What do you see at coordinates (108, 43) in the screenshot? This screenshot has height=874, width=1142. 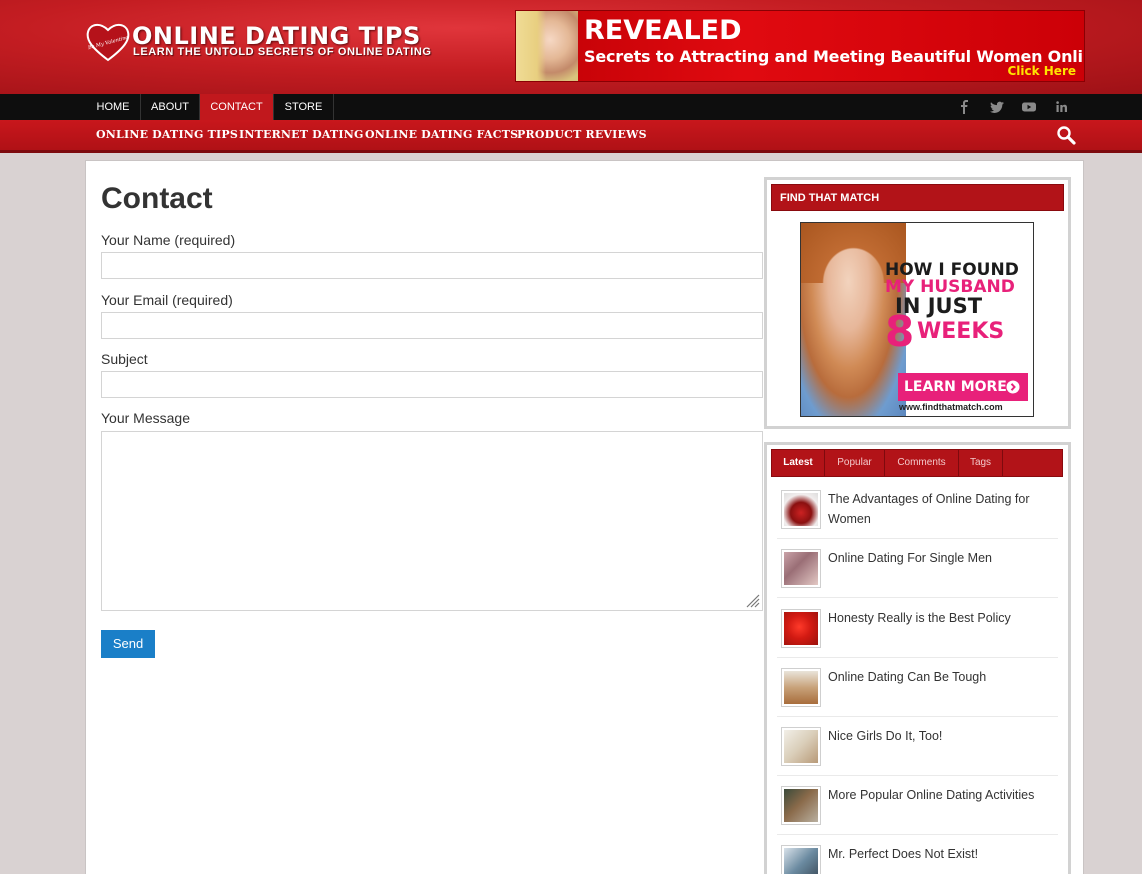 I see `heart-logo-icon: Be My Valentine` at bounding box center [108, 43].